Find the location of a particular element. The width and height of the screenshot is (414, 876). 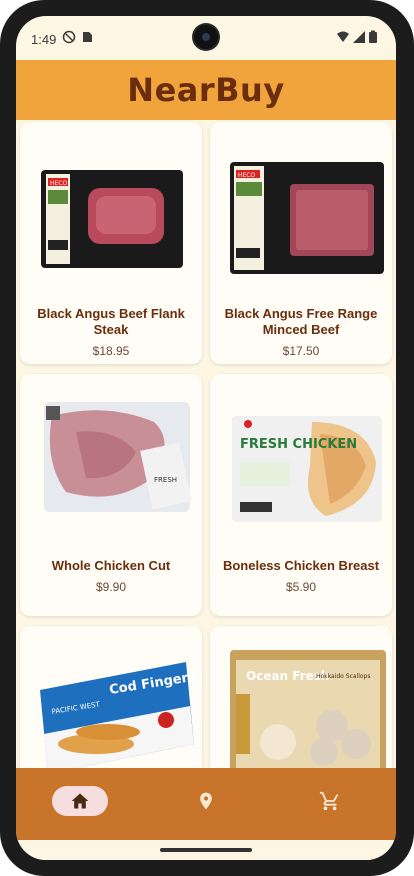

battery-icon is located at coordinates (373, 36).